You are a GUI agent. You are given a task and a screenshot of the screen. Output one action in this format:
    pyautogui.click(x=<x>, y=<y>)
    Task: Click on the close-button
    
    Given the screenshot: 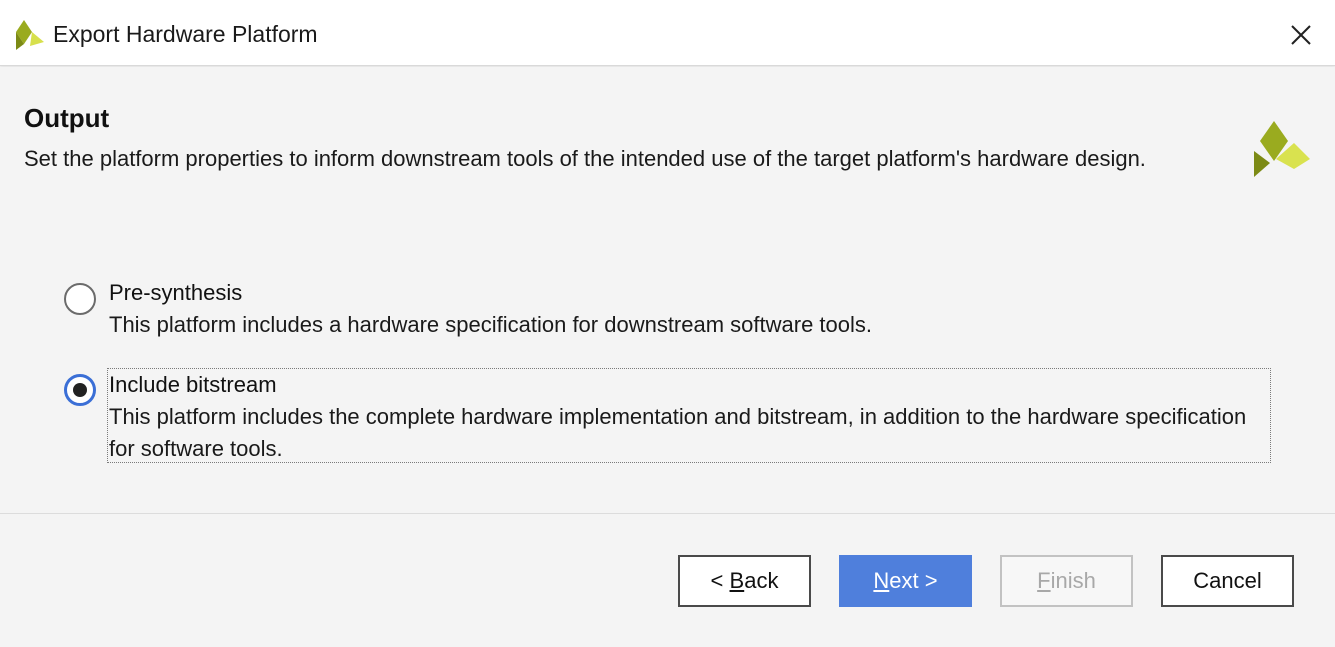 What is the action you would take?
    pyautogui.click(x=1301, y=35)
    